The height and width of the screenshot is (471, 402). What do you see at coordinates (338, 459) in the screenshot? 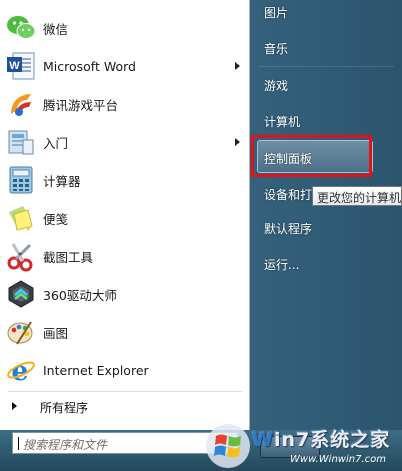
I see `watermark-url: Www.Winwin7.com` at bounding box center [338, 459].